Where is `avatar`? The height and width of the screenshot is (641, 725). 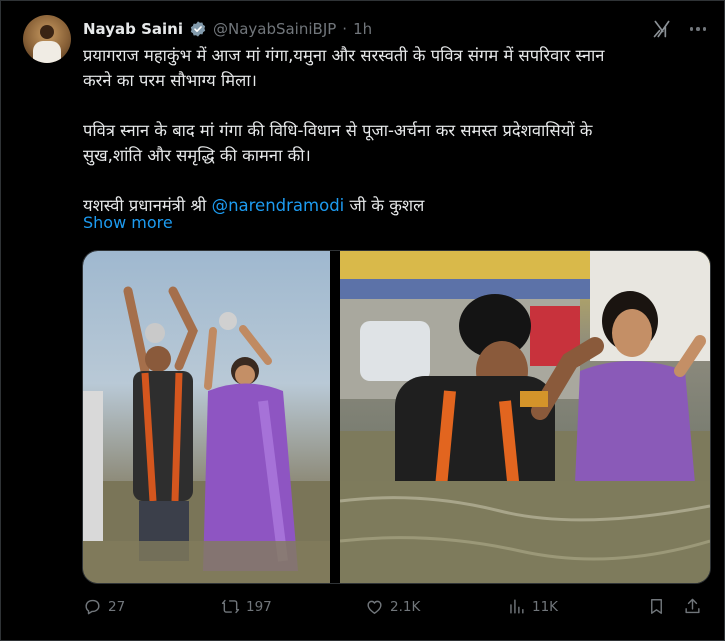 avatar is located at coordinates (47, 39).